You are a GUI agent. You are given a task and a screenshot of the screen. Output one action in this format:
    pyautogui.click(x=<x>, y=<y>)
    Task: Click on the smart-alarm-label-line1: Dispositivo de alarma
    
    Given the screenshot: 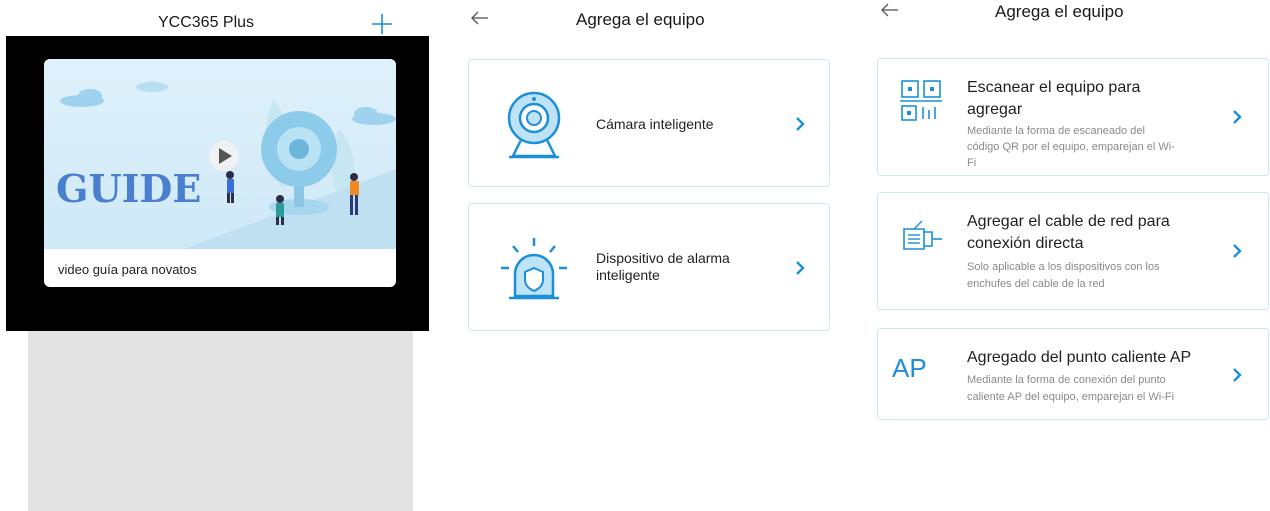 What is the action you would take?
    pyautogui.click(x=663, y=258)
    